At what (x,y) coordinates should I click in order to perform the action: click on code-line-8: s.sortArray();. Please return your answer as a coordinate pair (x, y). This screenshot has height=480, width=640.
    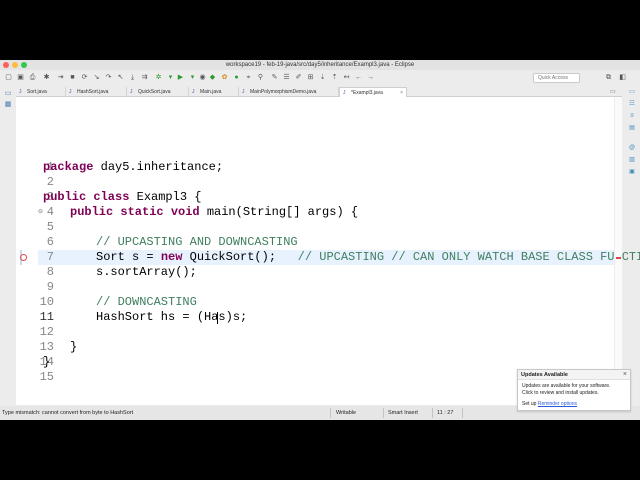
    Looking at the image, I should click on (146, 272).